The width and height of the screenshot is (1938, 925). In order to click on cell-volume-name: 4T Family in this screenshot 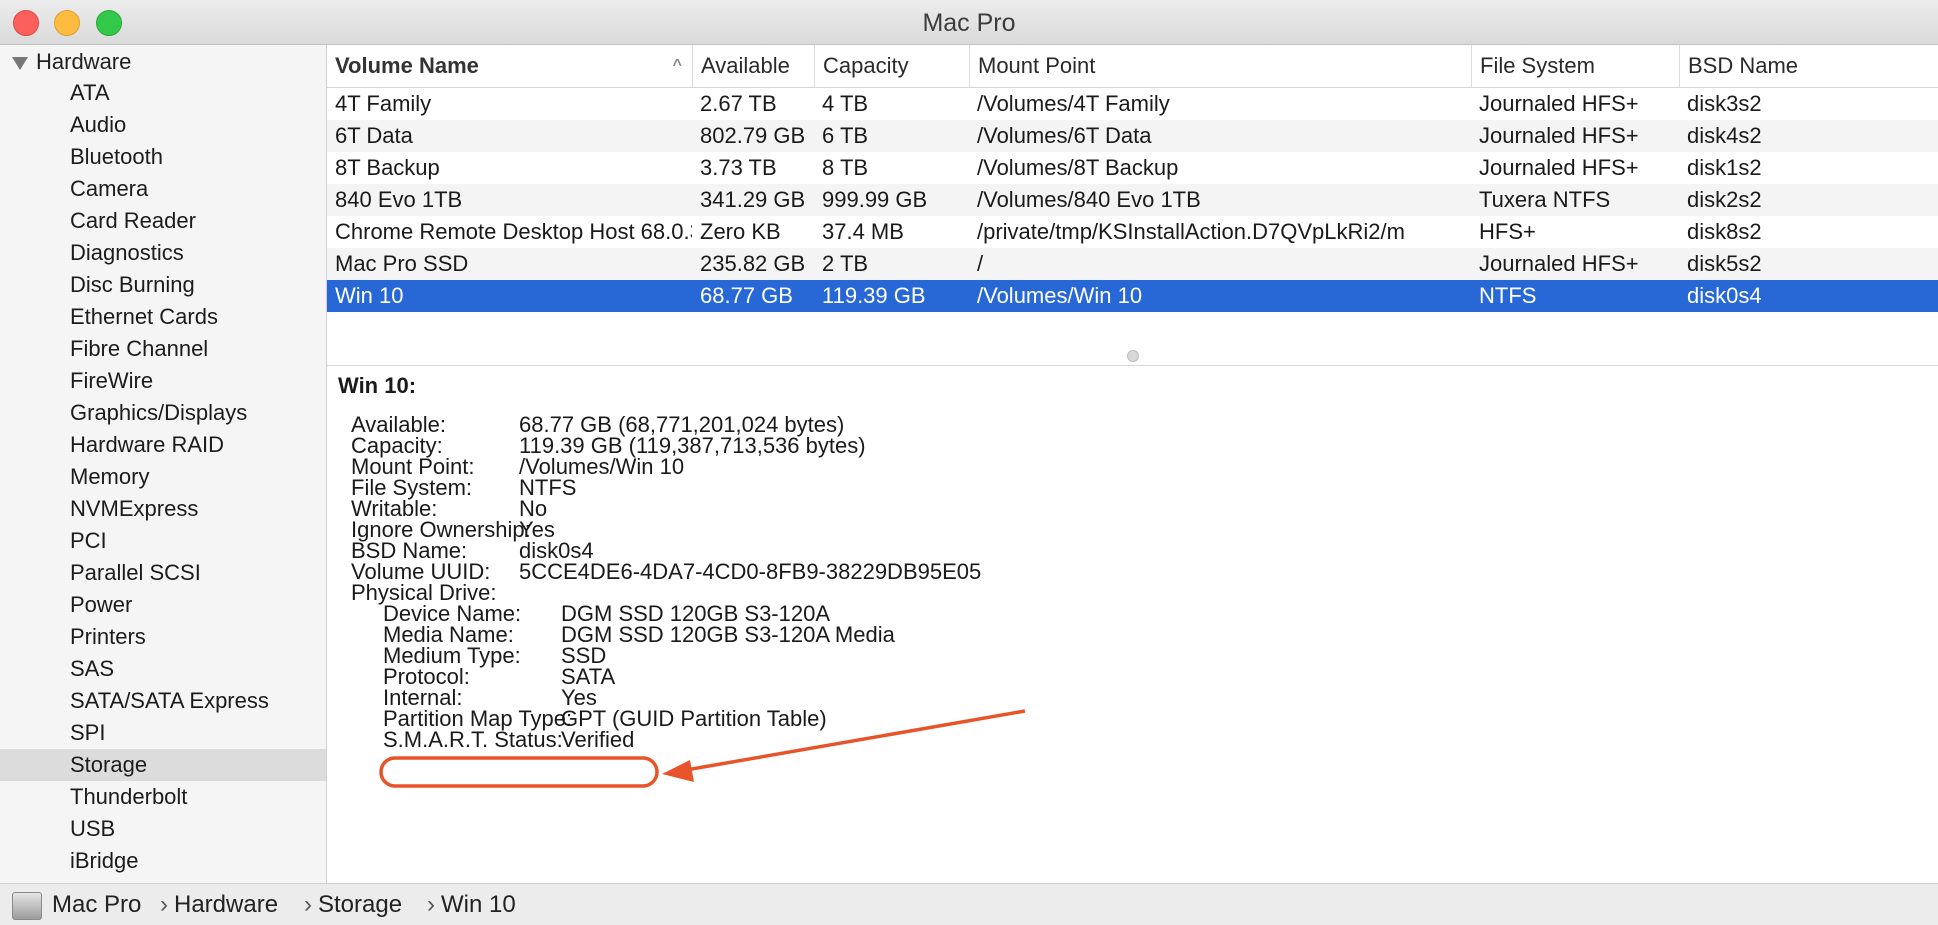, I will do `click(383, 103)`.